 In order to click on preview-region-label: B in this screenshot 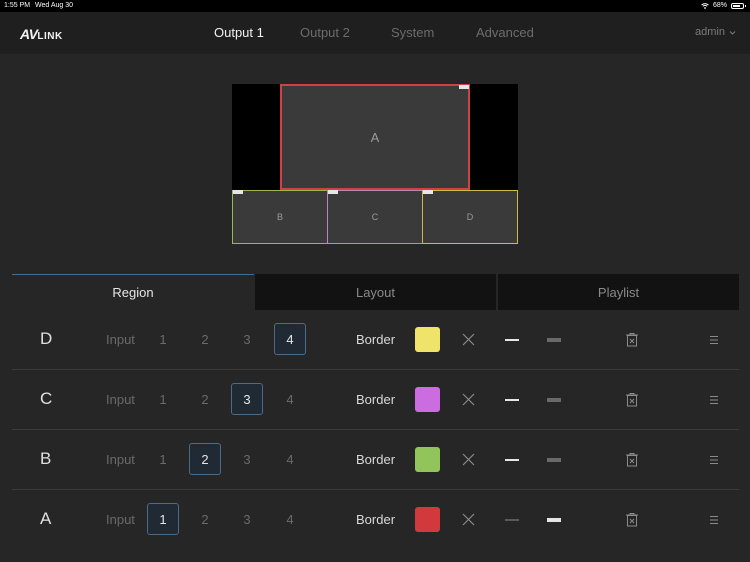, I will do `click(279, 217)`.